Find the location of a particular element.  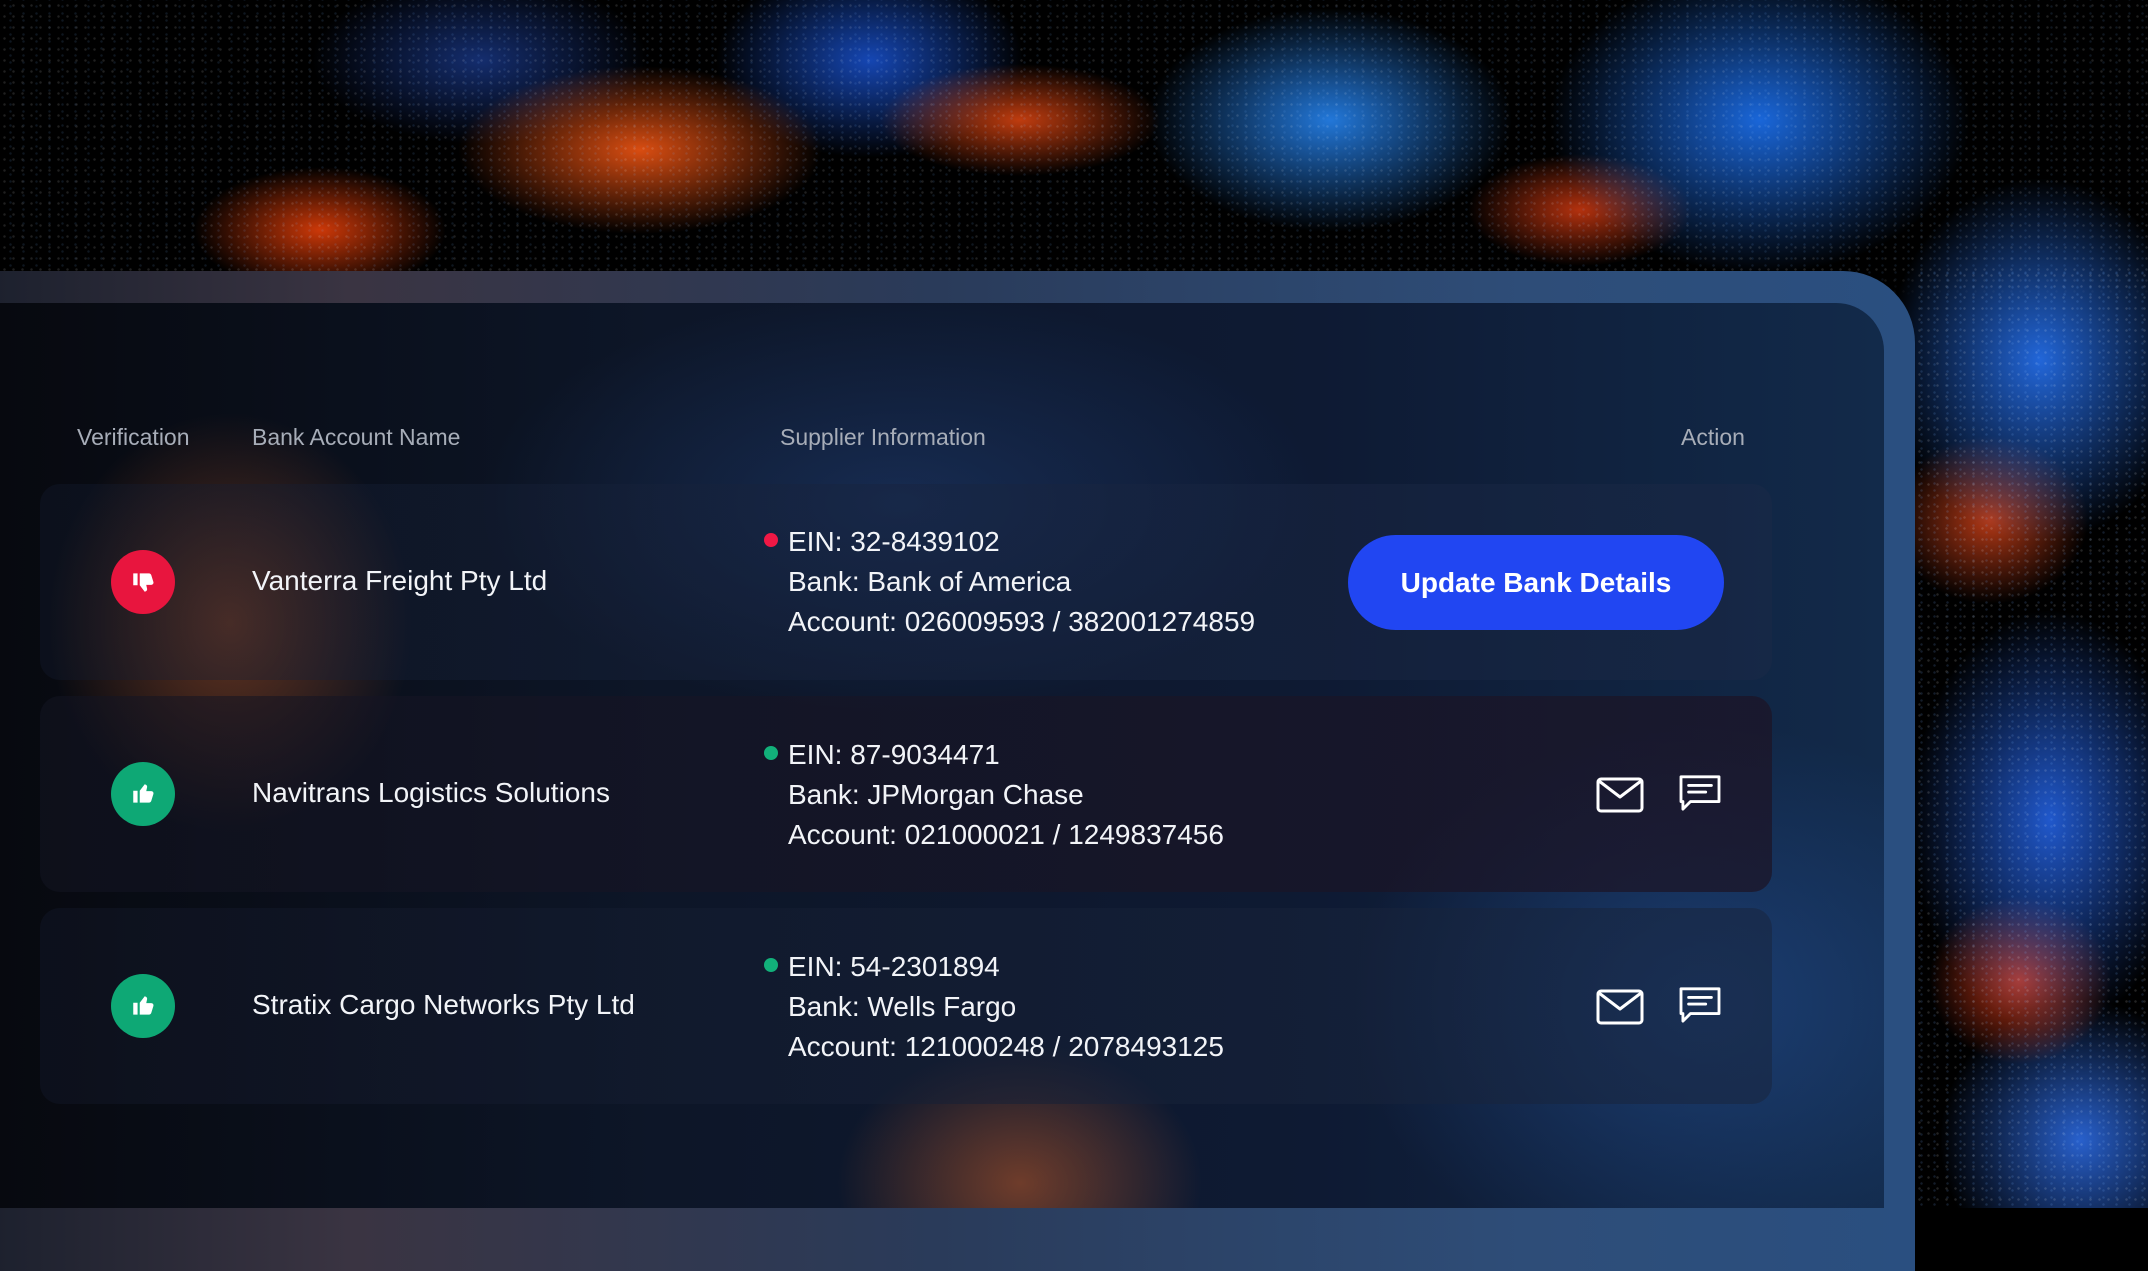

bank-account-name: Vanterra Freight Pty Ltd is located at coordinates (400, 580).